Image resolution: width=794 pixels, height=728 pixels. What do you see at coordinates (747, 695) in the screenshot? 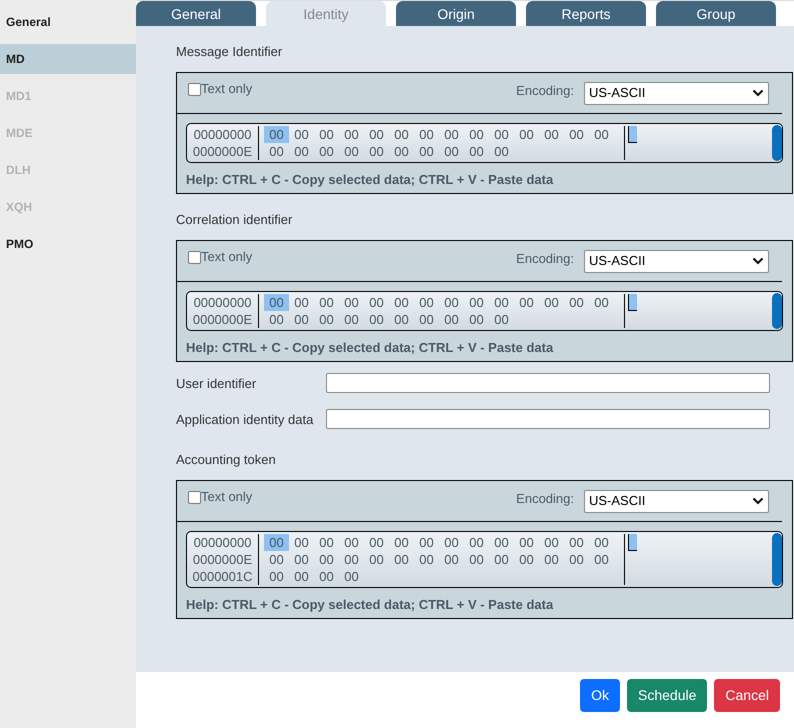
I see `dialog-button: Cancel` at bounding box center [747, 695].